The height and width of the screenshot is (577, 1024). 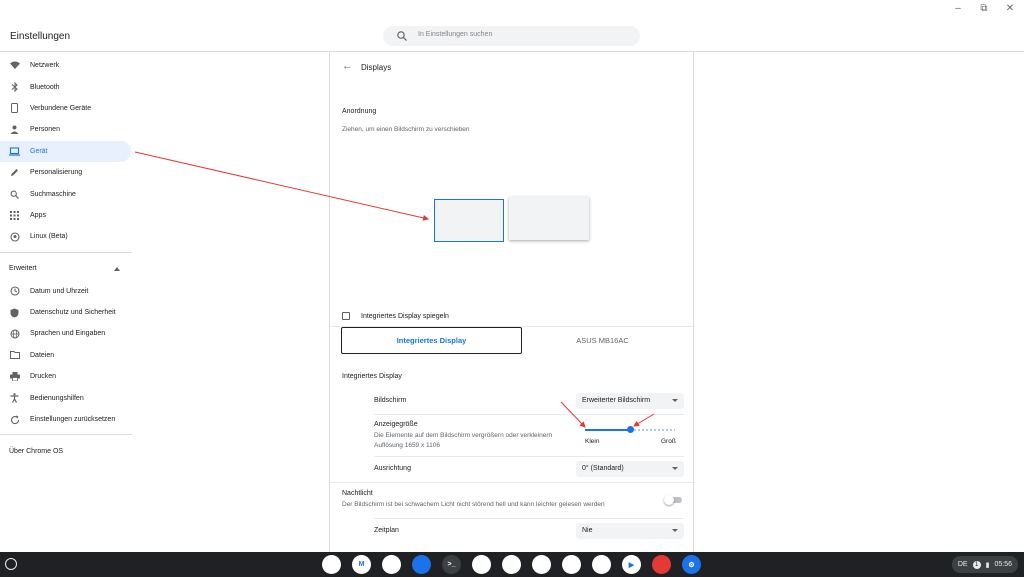 I want to click on sidebar-item-about: Über Chrome OS, so click(x=70, y=451).